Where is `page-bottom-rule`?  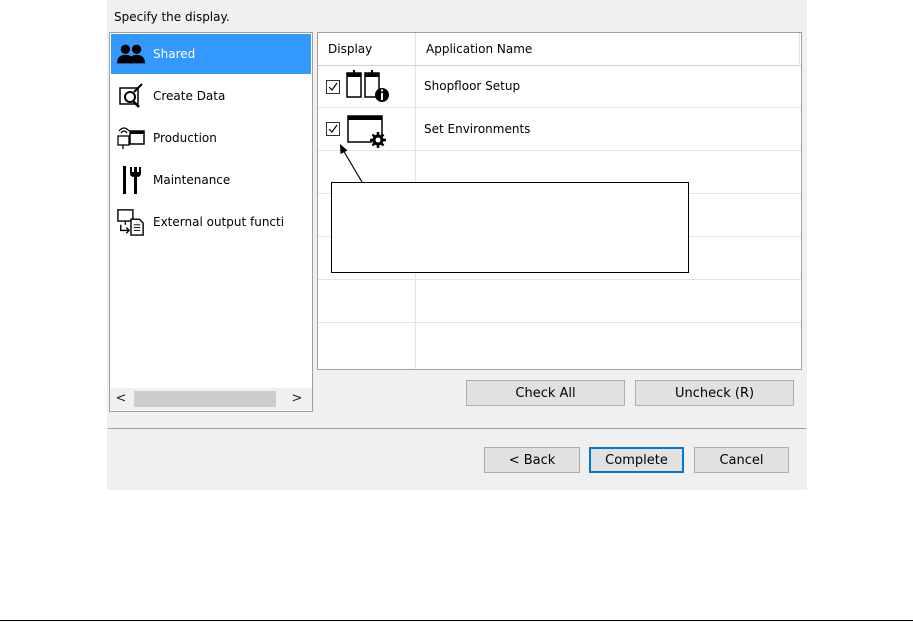 page-bottom-rule is located at coordinates (456, 620).